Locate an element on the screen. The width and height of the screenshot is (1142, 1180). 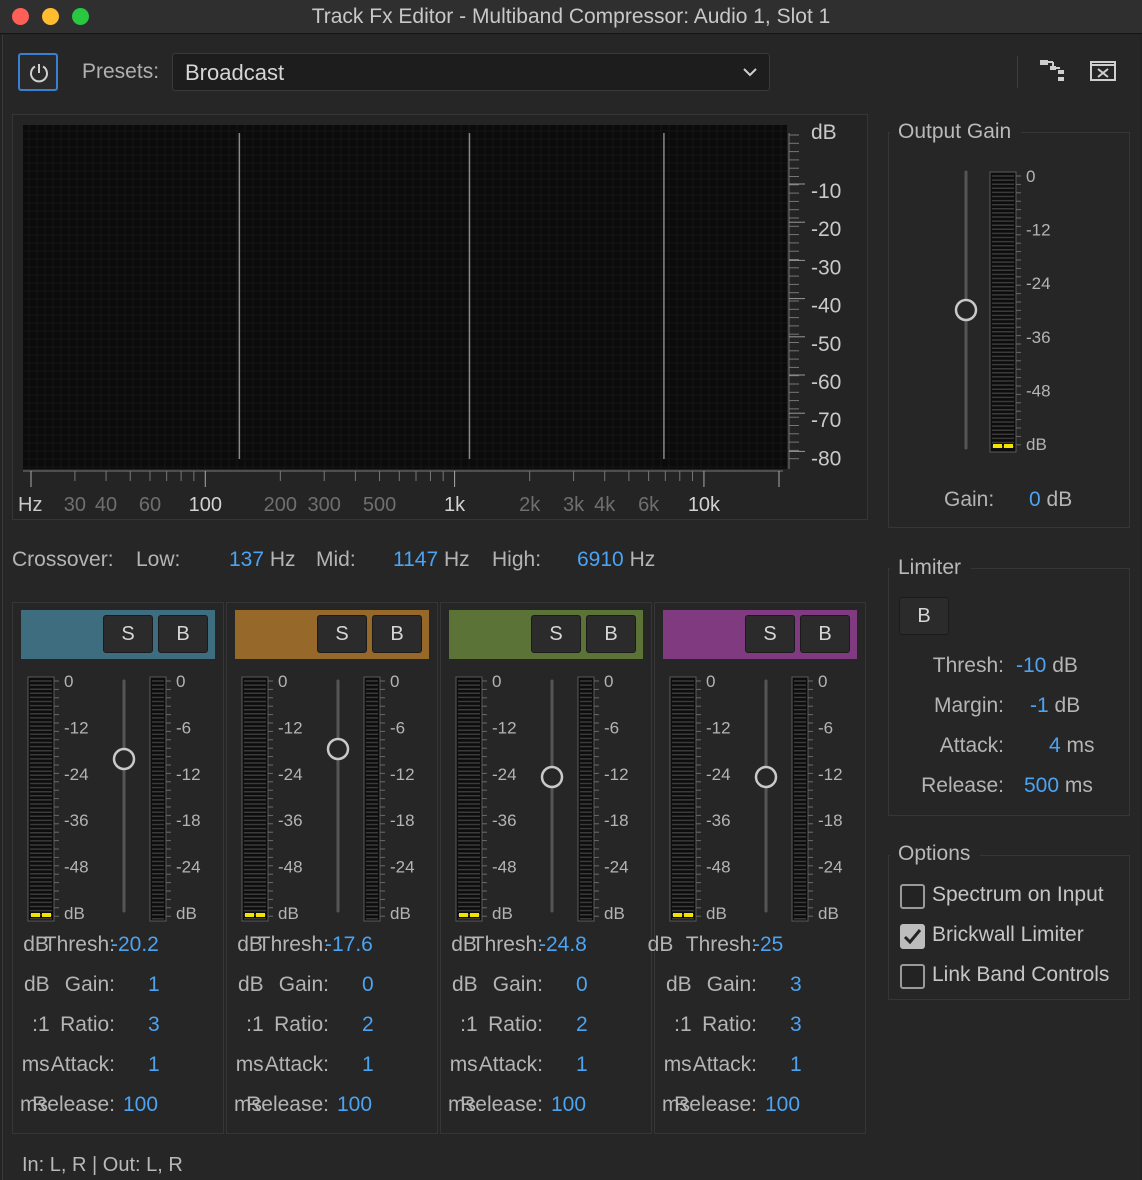
preset-value: Broadcast is located at coordinates (235, 72).